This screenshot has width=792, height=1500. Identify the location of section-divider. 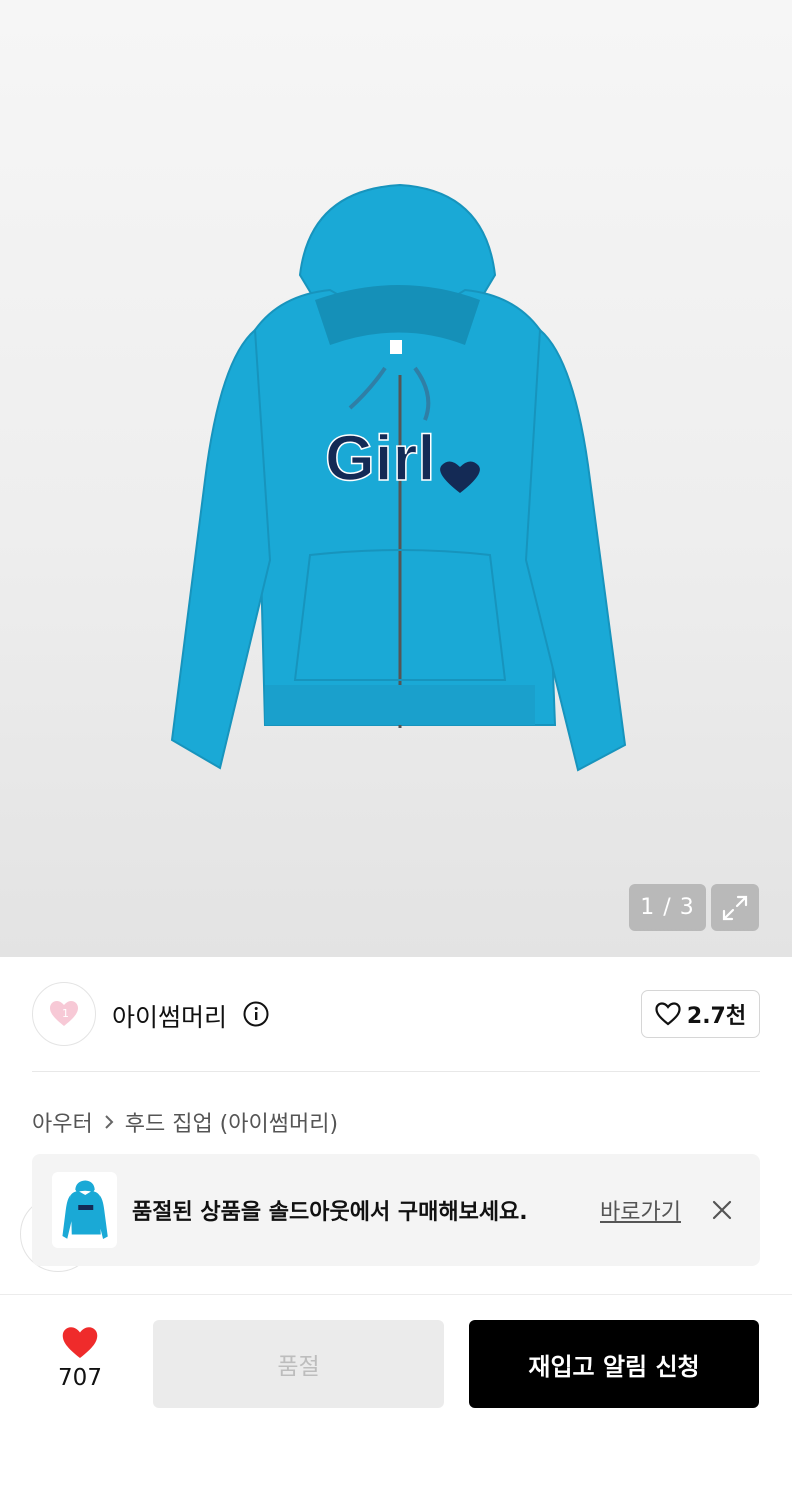
(396, 1071).